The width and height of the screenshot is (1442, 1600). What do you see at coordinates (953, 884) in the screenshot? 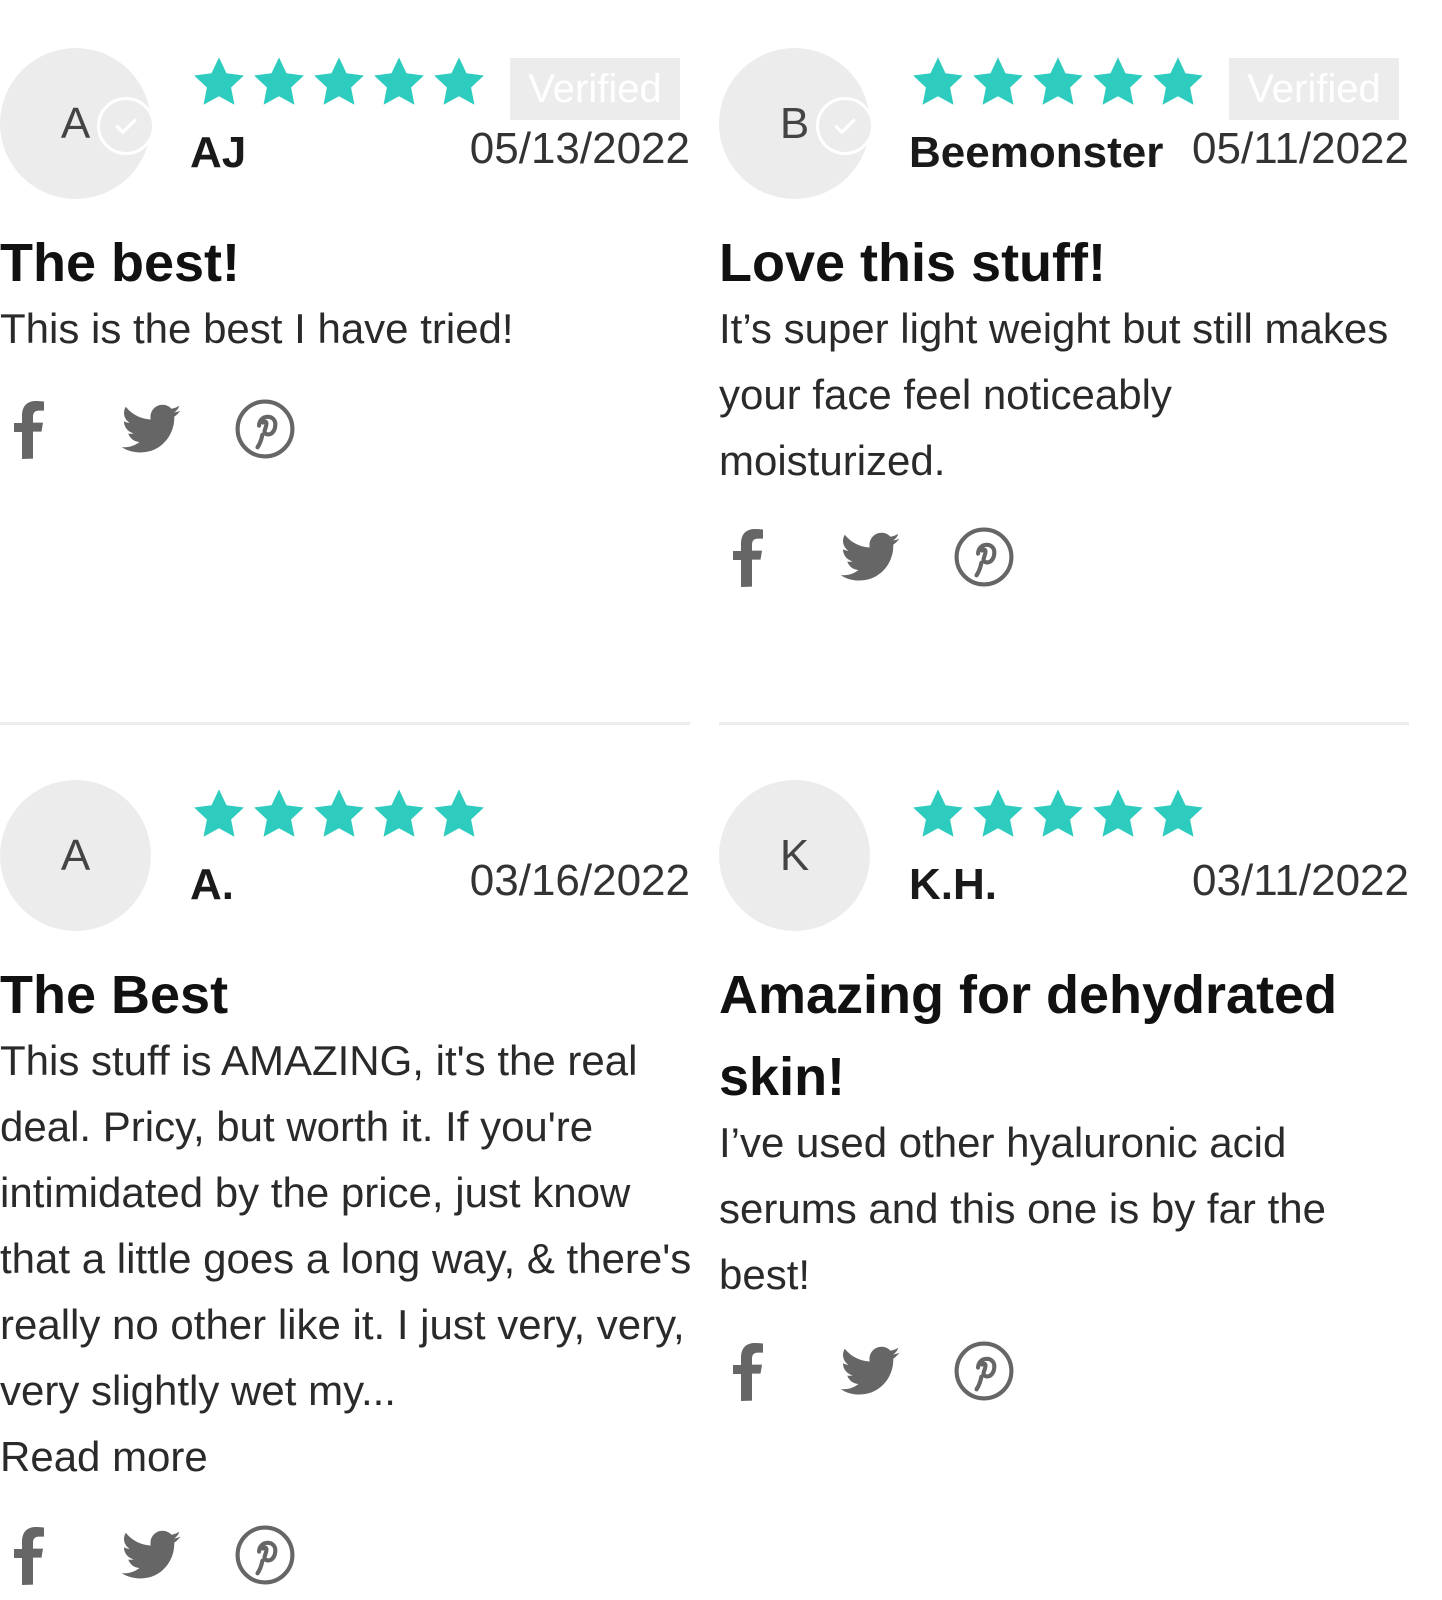
I see `reviewer-name: K.H.` at bounding box center [953, 884].